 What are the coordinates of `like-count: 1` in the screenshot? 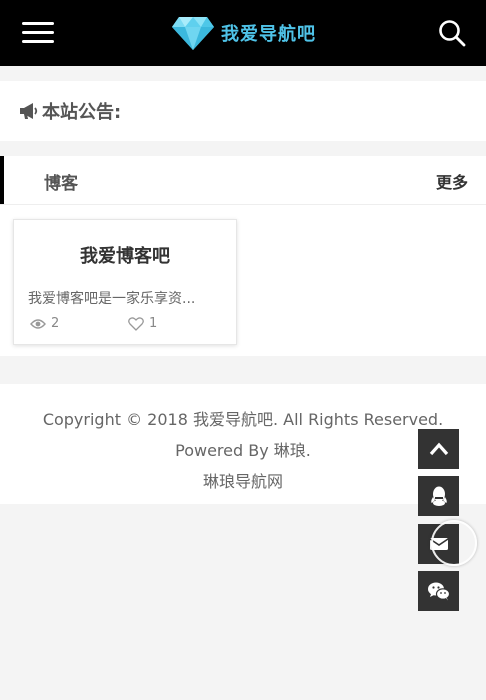 It's located at (142, 323).